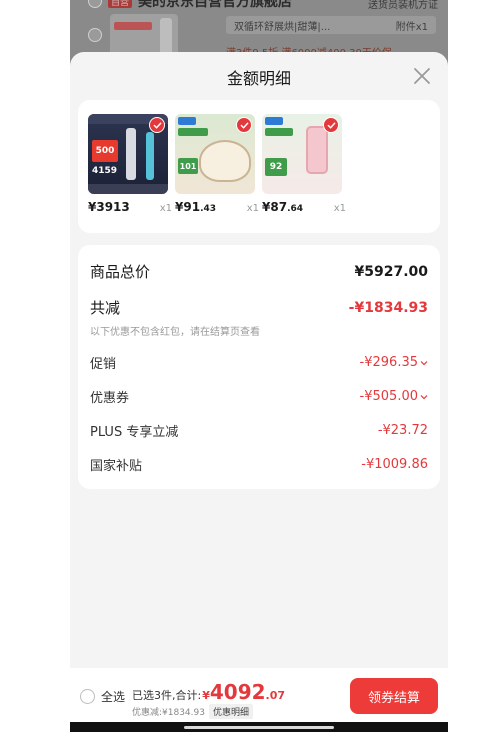 This screenshot has width=500, height=732. I want to click on discount-amount-text: 优惠减:¥1834.93, so click(168, 713).